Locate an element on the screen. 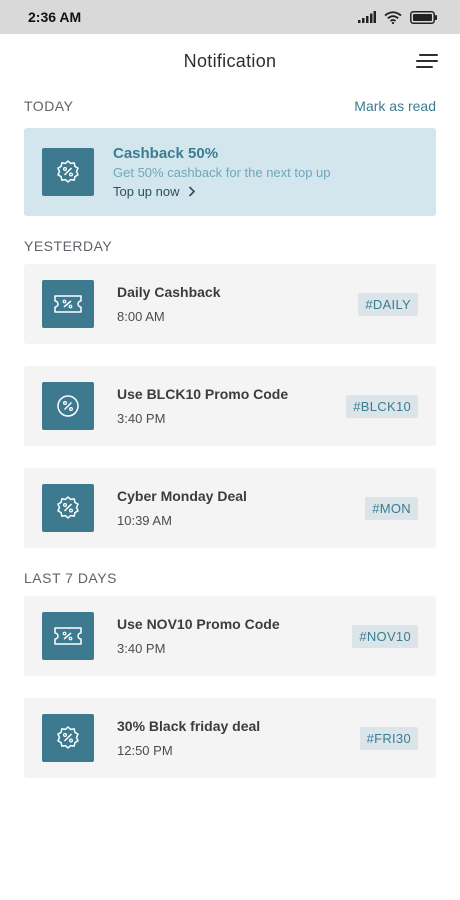 The width and height of the screenshot is (460, 900). notification-text: Daily Cashback 8:00 AM is located at coordinates (237, 304).